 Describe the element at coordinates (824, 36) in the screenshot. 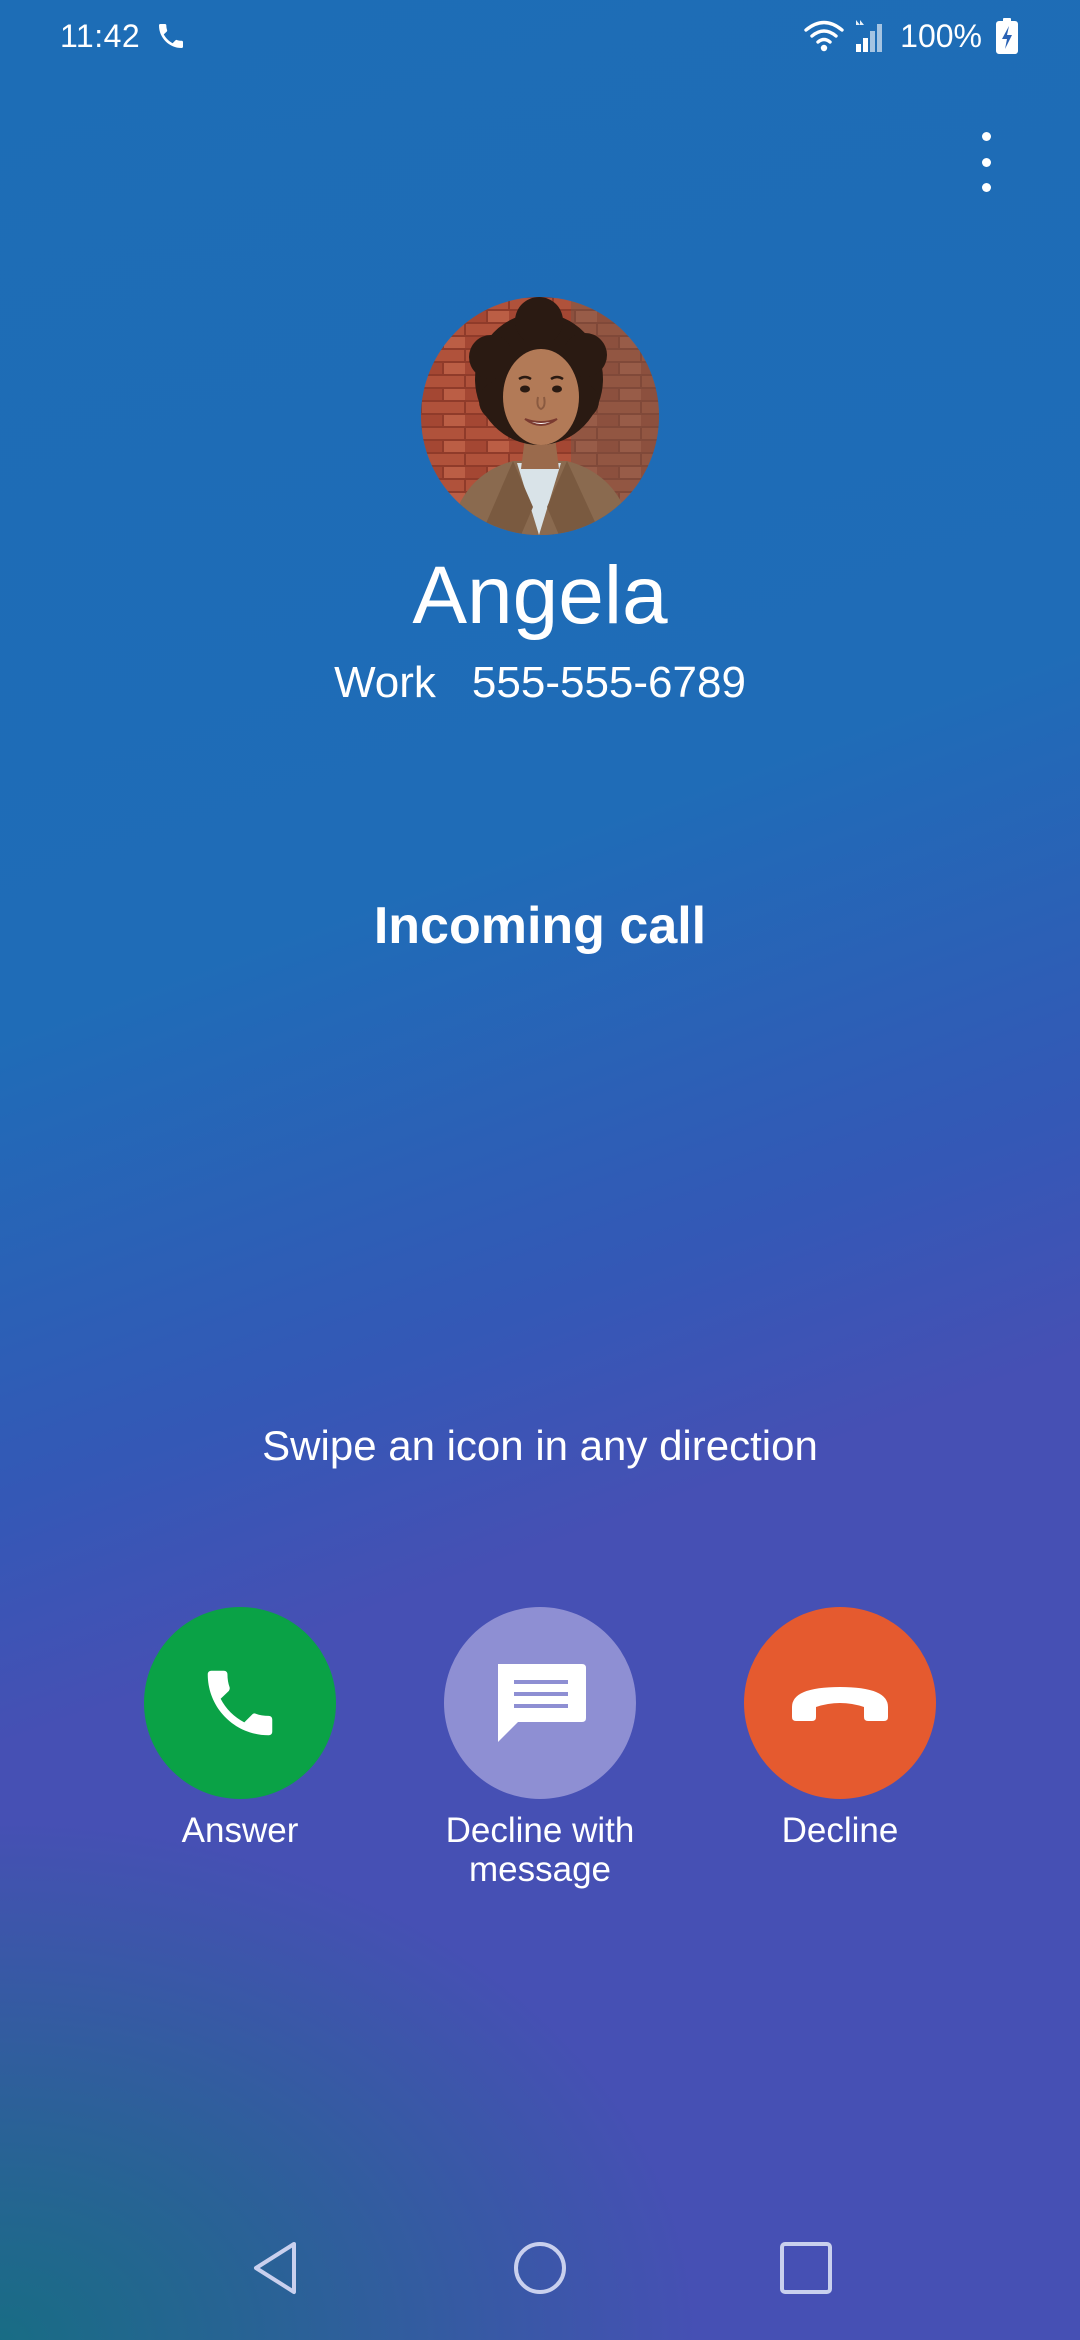

I see `wifi-icon` at that location.